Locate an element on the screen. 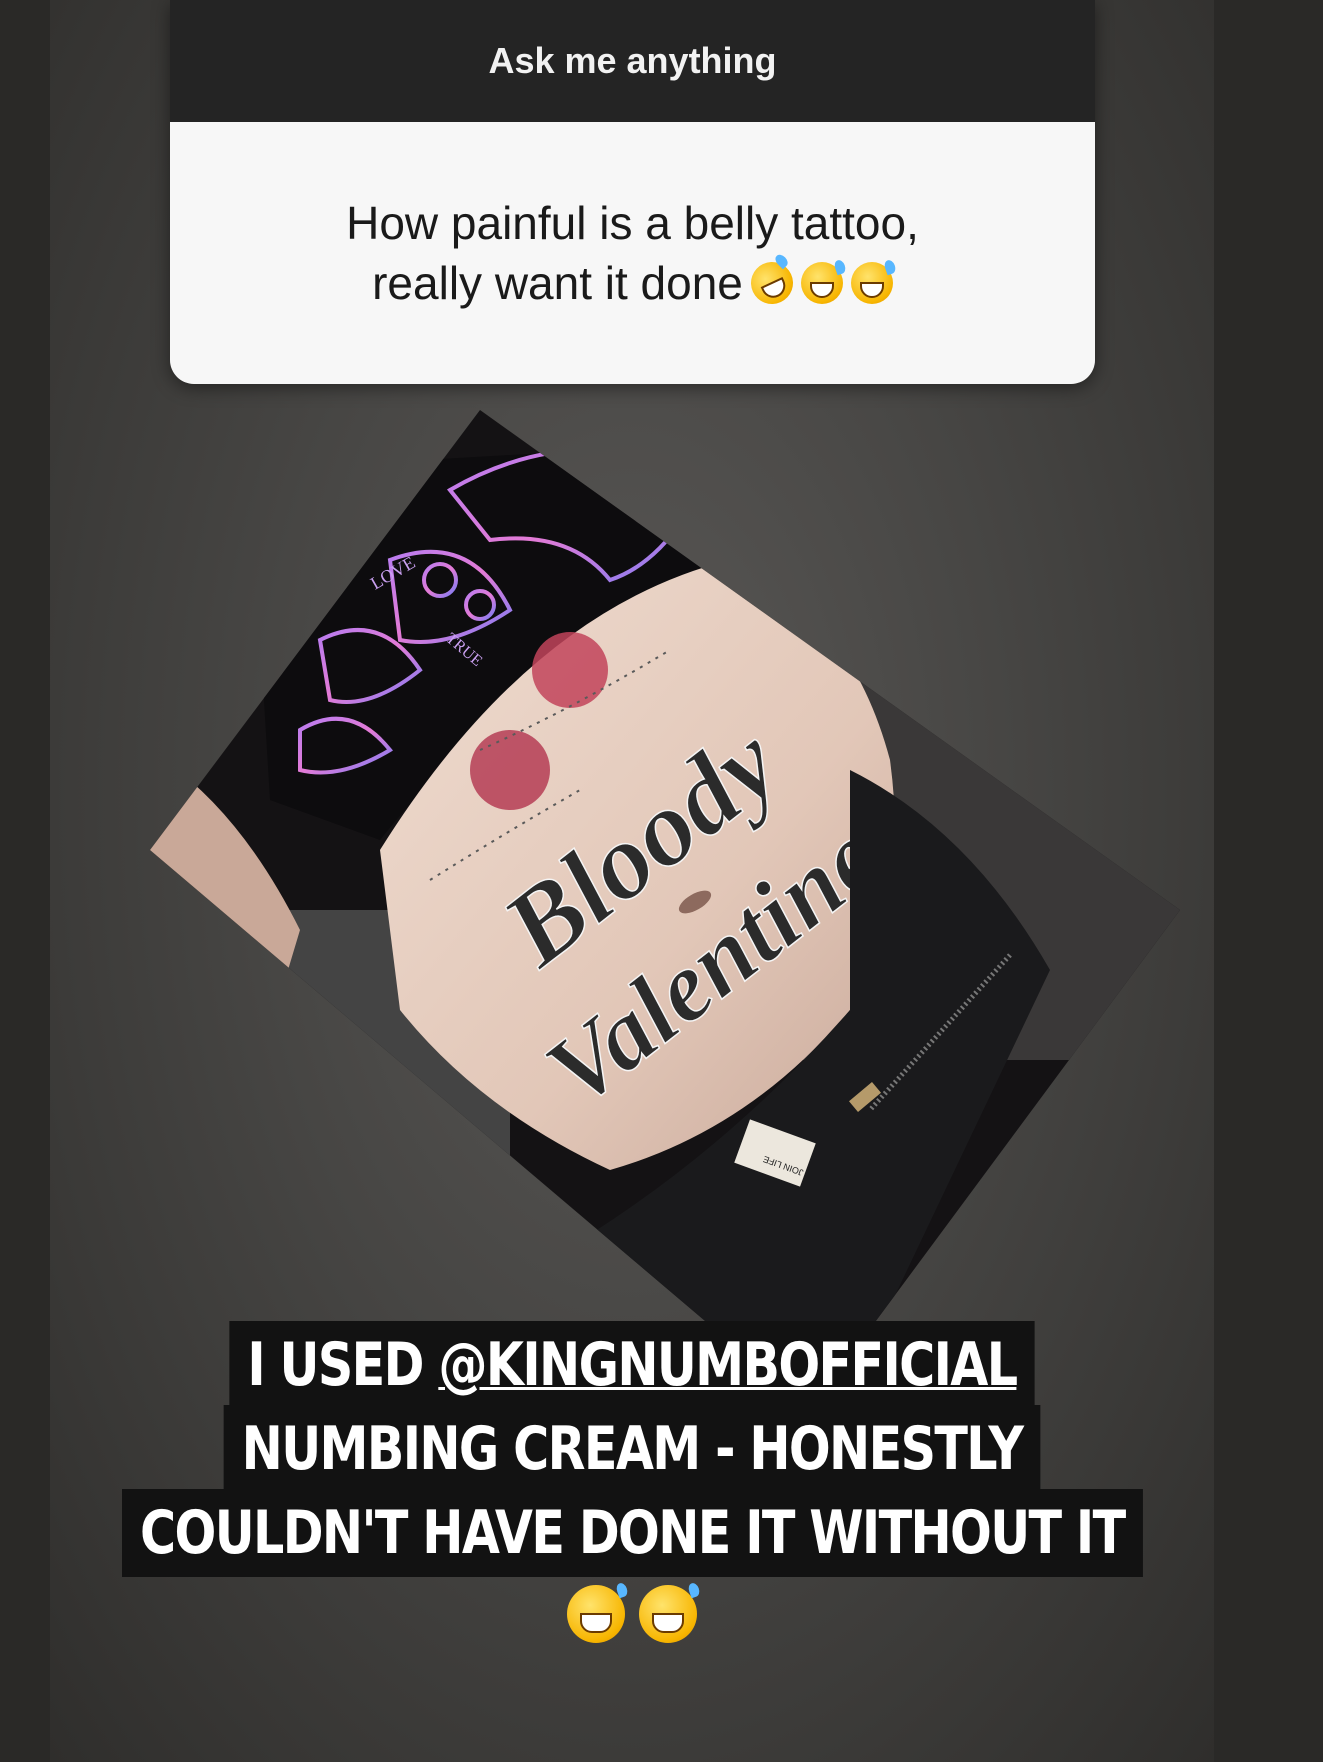 This screenshot has height=1762, width=1323. caption-line1-prefix: I USED is located at coordinates (343, 1365).